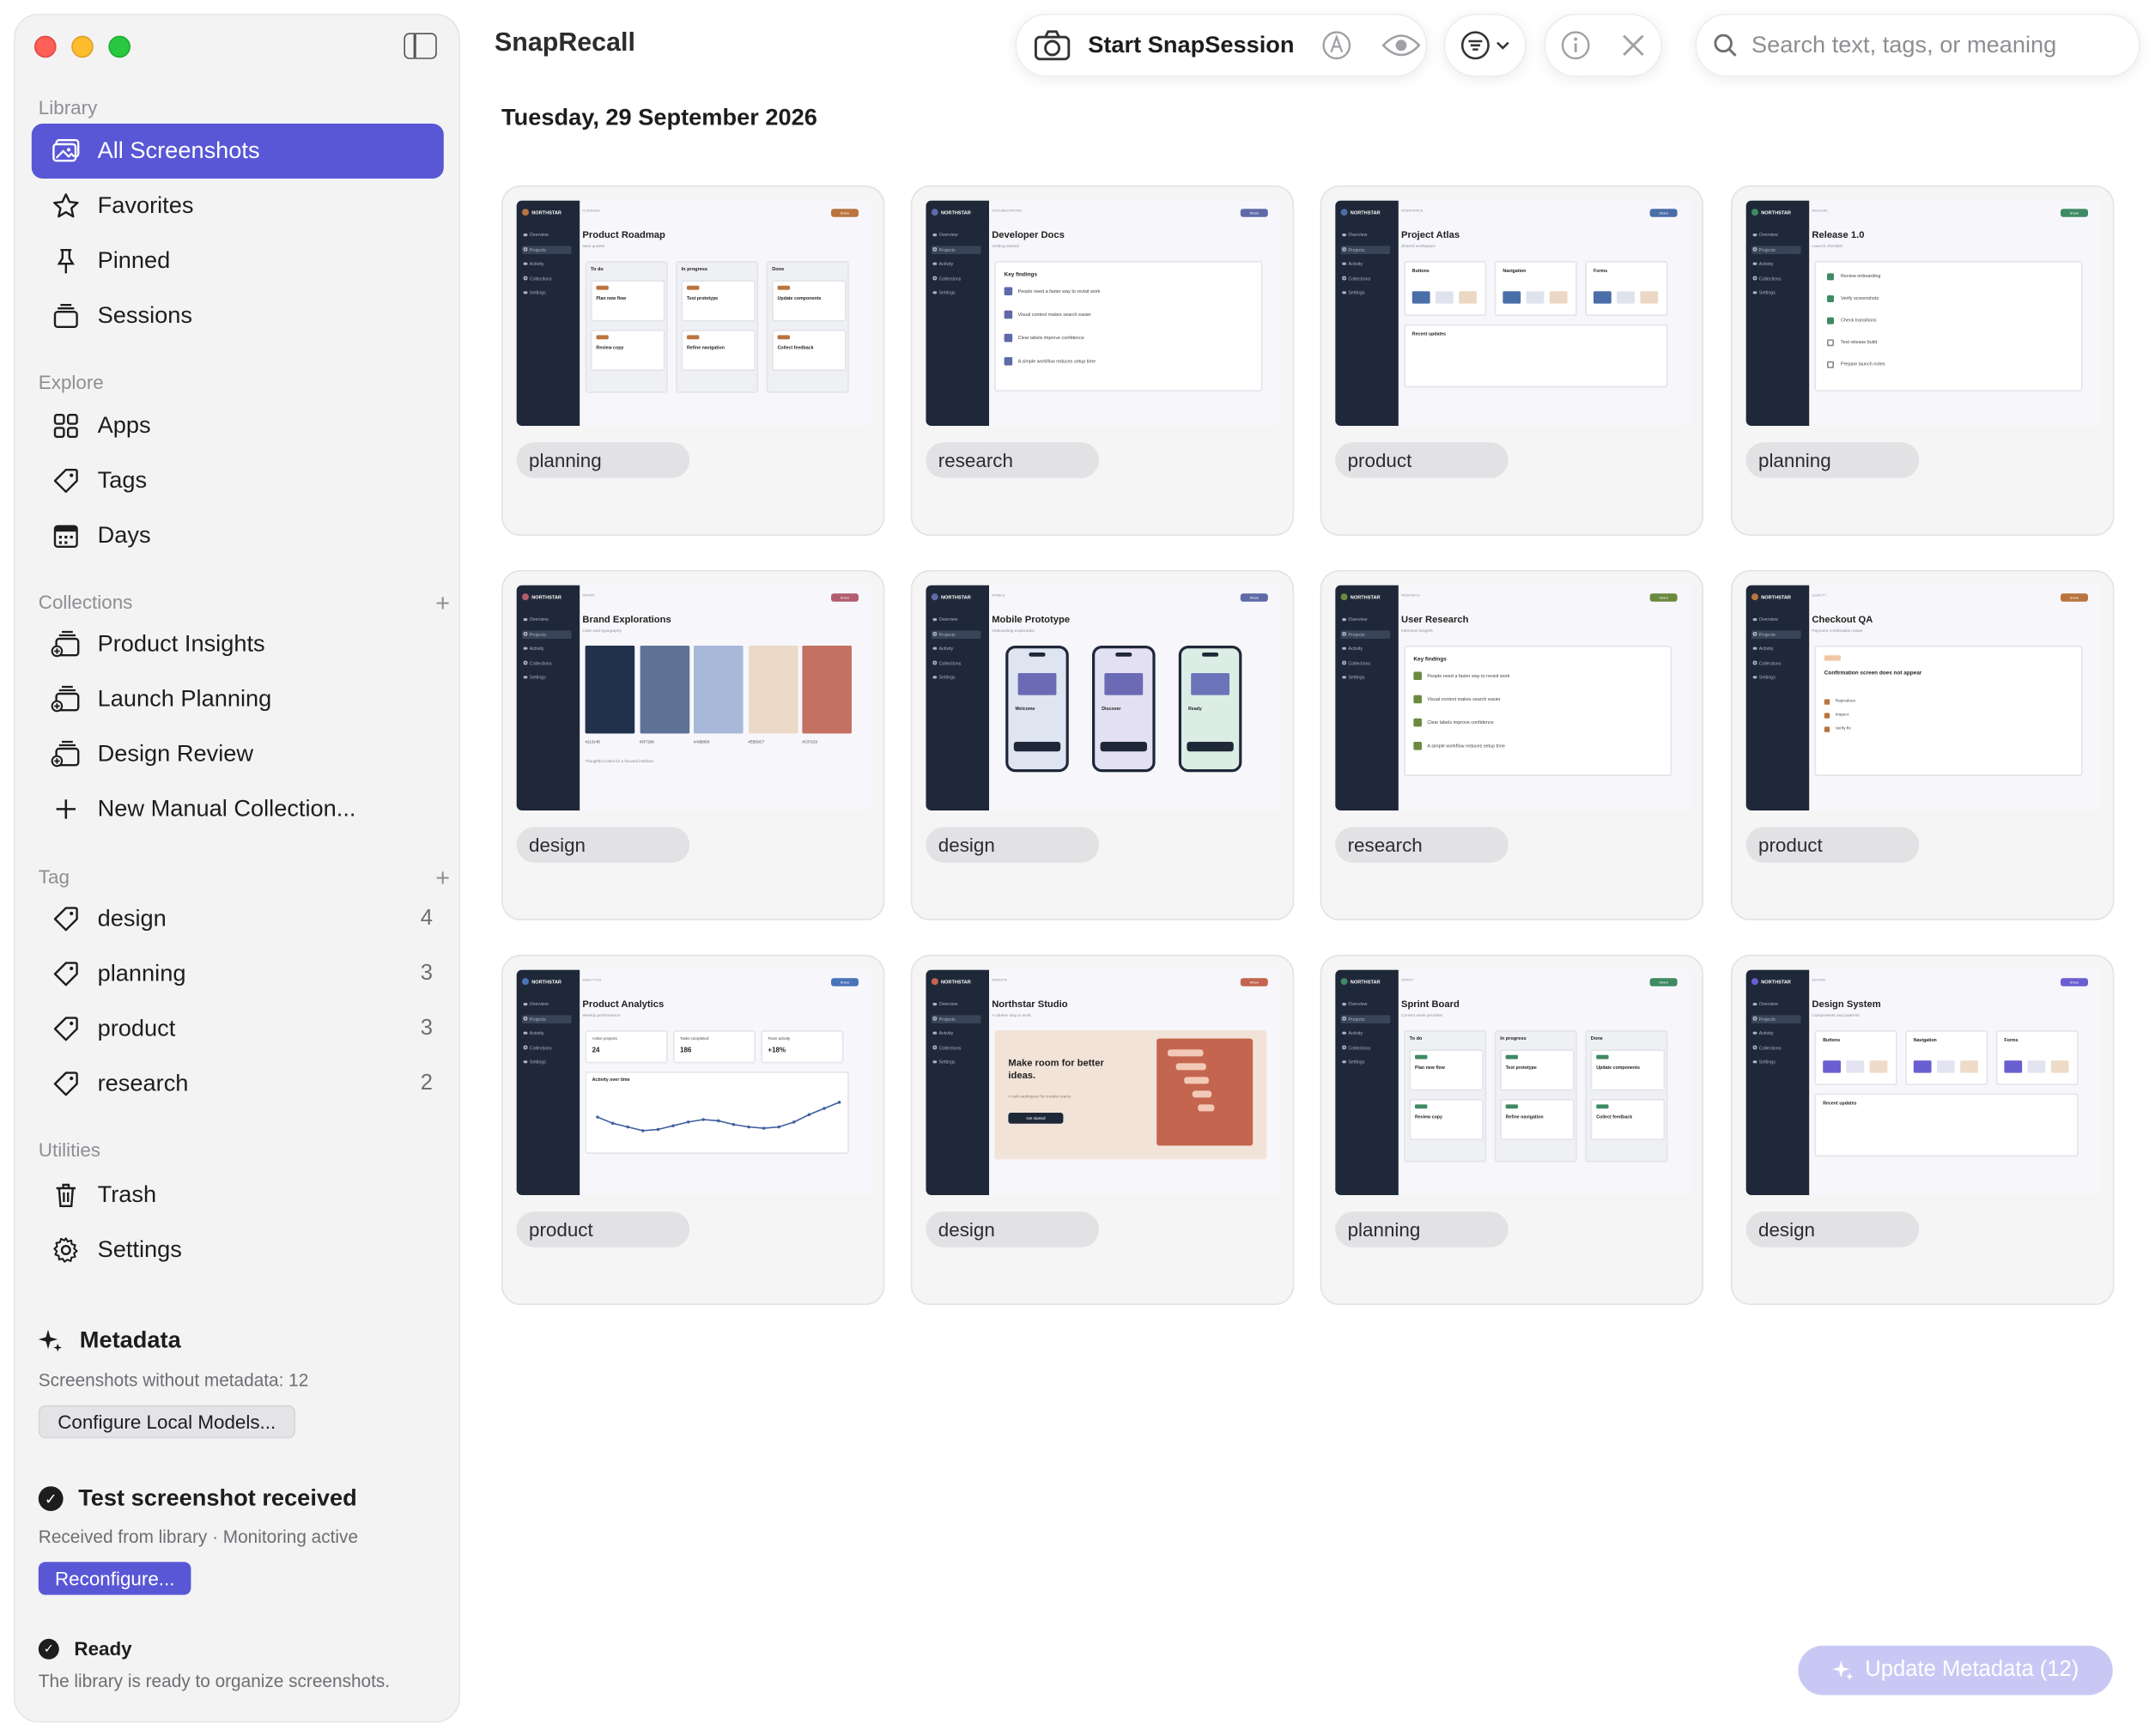 The width and height of the screenshot is (2155, 1736). Describe the element at coordinates (1191, 45) in the screenshot. I see `start-snapsession-button: Start SnapSession` at that location.